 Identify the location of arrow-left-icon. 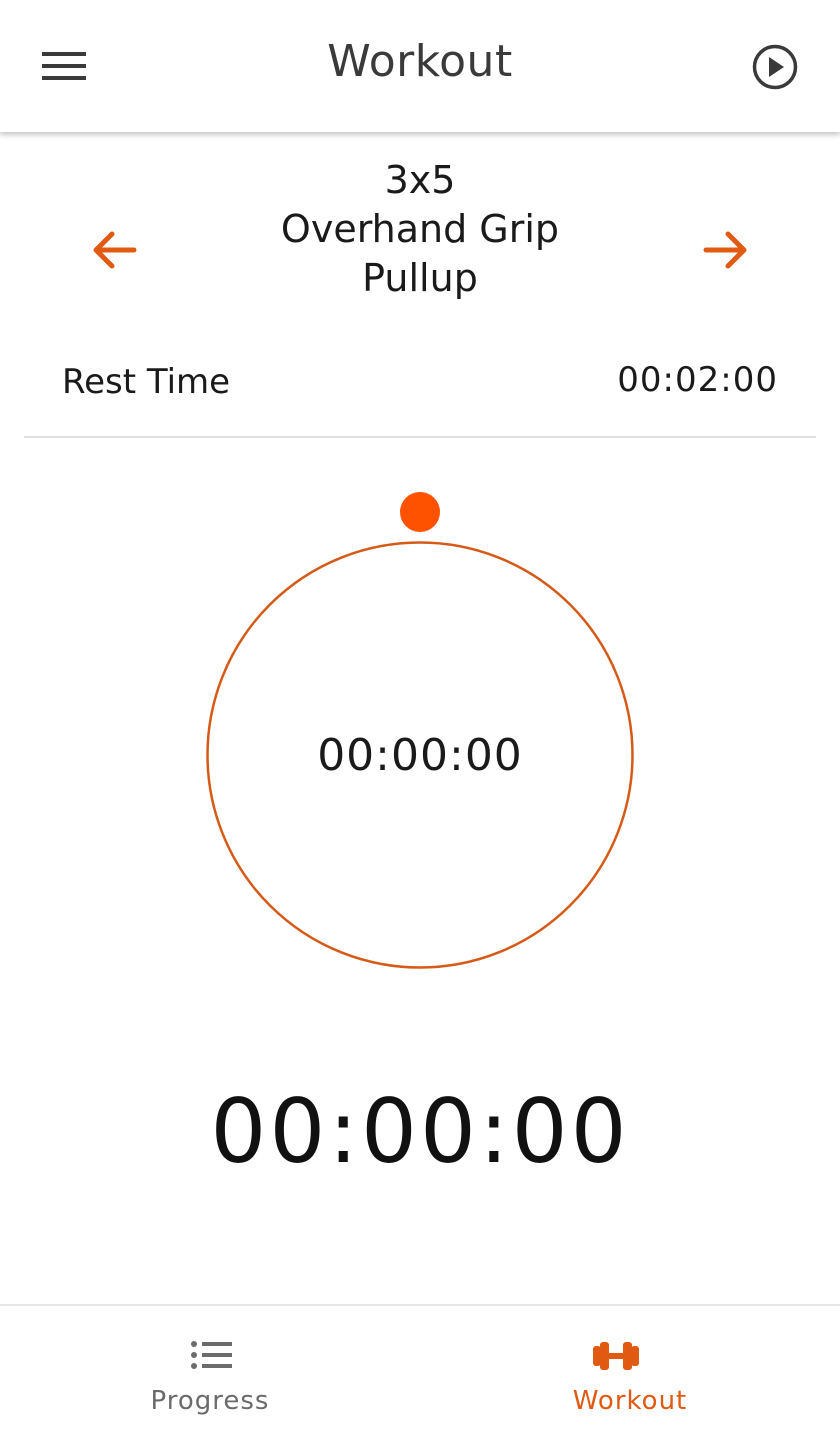
(115, 250).